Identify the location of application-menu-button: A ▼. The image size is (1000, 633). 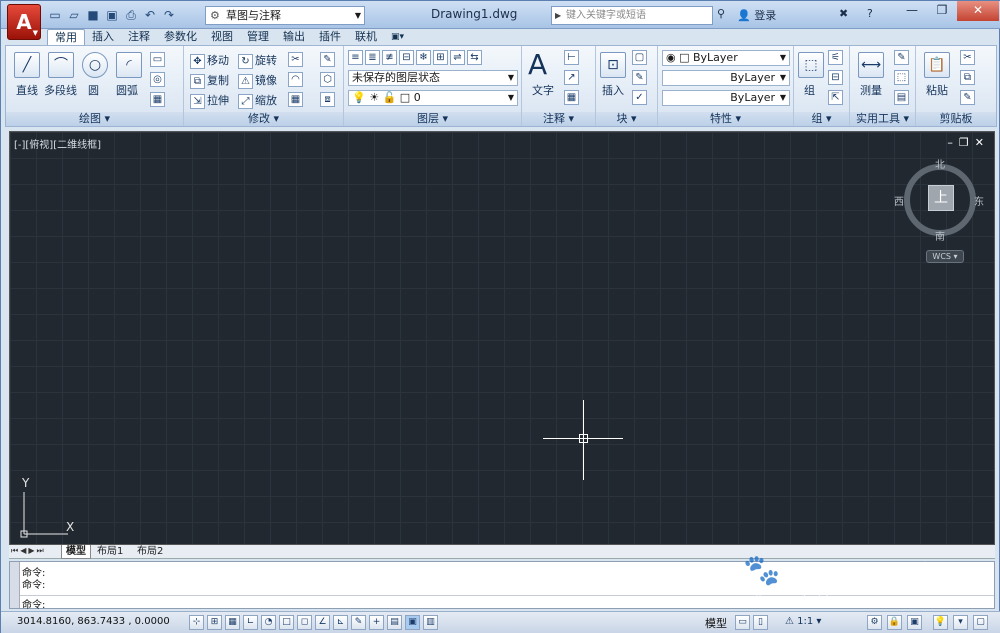
(24, 22).